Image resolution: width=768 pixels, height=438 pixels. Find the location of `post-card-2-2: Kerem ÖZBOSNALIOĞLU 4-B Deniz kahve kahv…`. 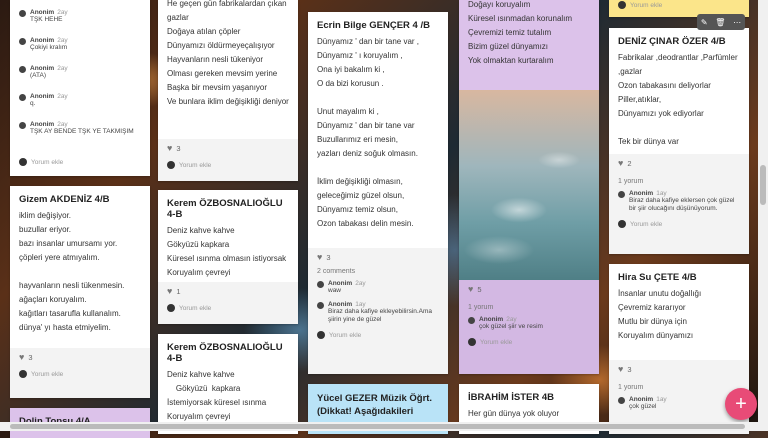

post-card-2-2: Kerem ÖZBOSNALIOĞLU 4-B Deniz kahve kahv… is located at coordinates (228, 257).